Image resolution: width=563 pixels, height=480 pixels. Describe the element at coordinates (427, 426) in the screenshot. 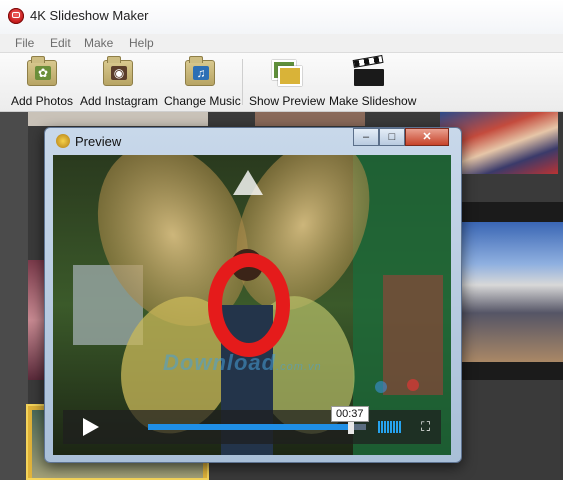

I see `fullscreen-icon: ⛶` at that location.